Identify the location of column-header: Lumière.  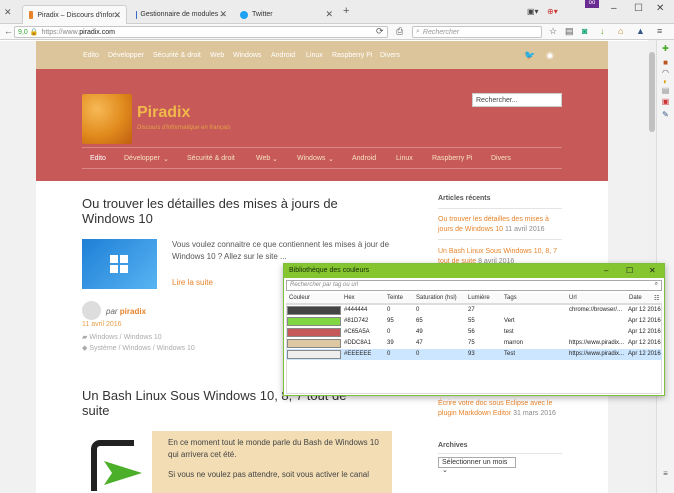
(479, 298).